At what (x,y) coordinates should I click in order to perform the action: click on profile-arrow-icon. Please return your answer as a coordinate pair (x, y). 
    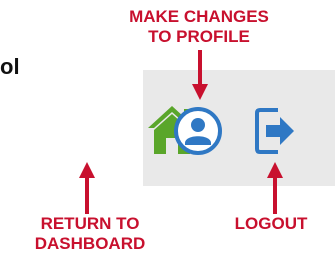
    Looking at the image, I should click on (200, 75).